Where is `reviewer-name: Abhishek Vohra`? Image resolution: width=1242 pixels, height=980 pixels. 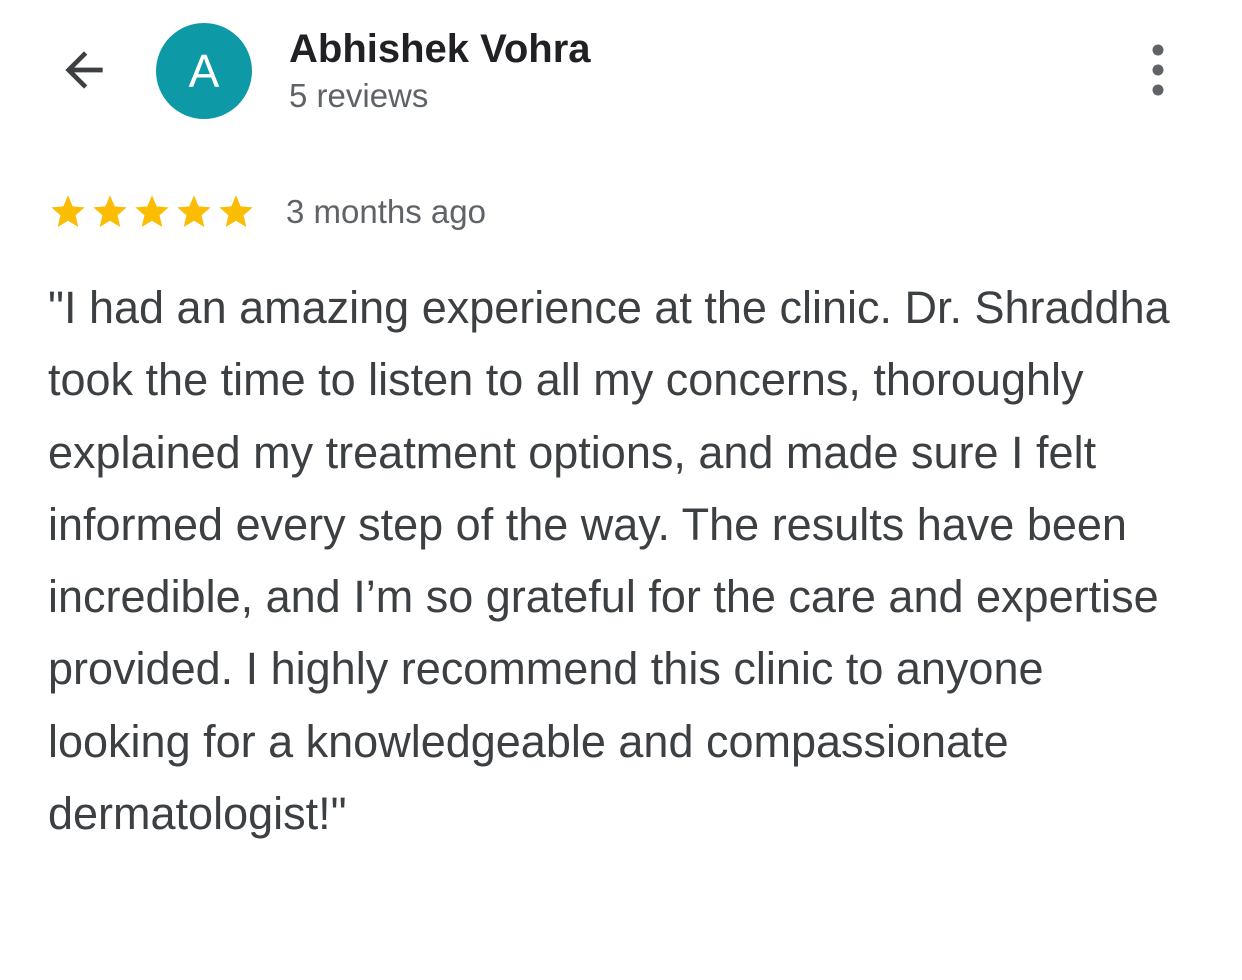
reviewer-name: Abhishek Vohra is located at coordinates (440, 49).